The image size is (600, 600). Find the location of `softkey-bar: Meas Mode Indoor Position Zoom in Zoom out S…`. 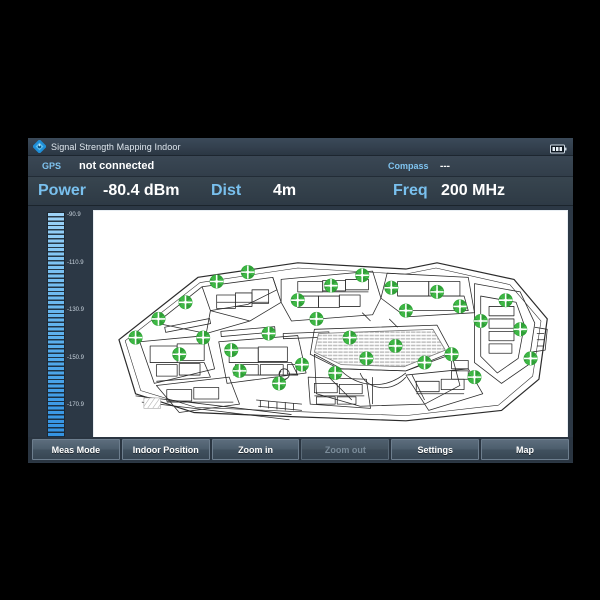

softkey-bar: Meas Mode Indoor Position Zoom in Zoom out S… is located at coordinates (300, 449).